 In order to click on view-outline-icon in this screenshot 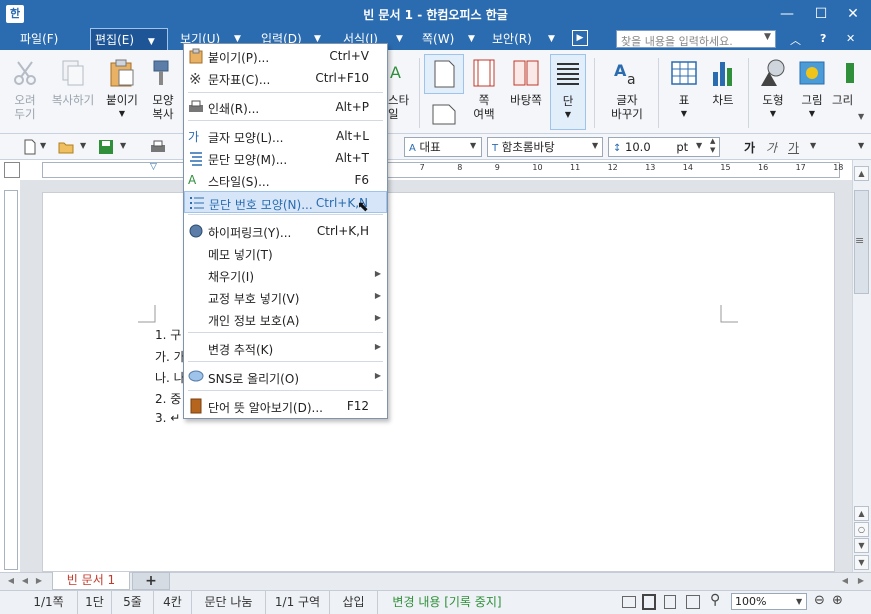, I will do `click(670, 602)`.